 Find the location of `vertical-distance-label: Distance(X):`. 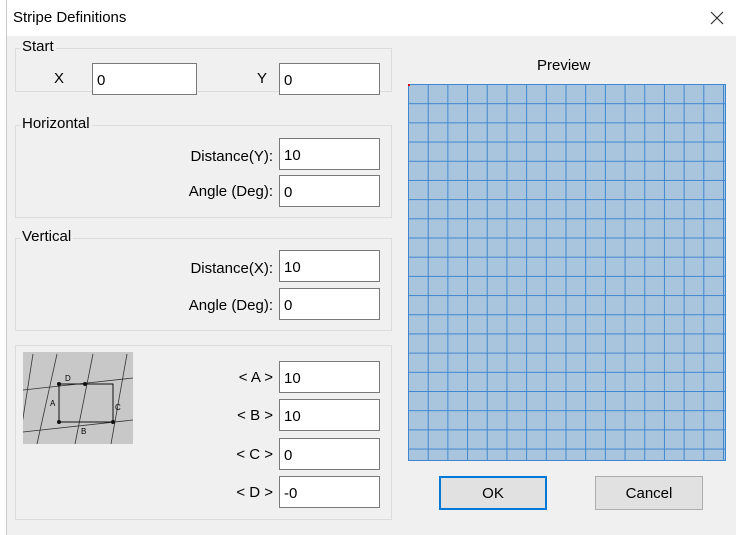

vertical-distance-label: Distance(X): is located at coordinates (231, 268).